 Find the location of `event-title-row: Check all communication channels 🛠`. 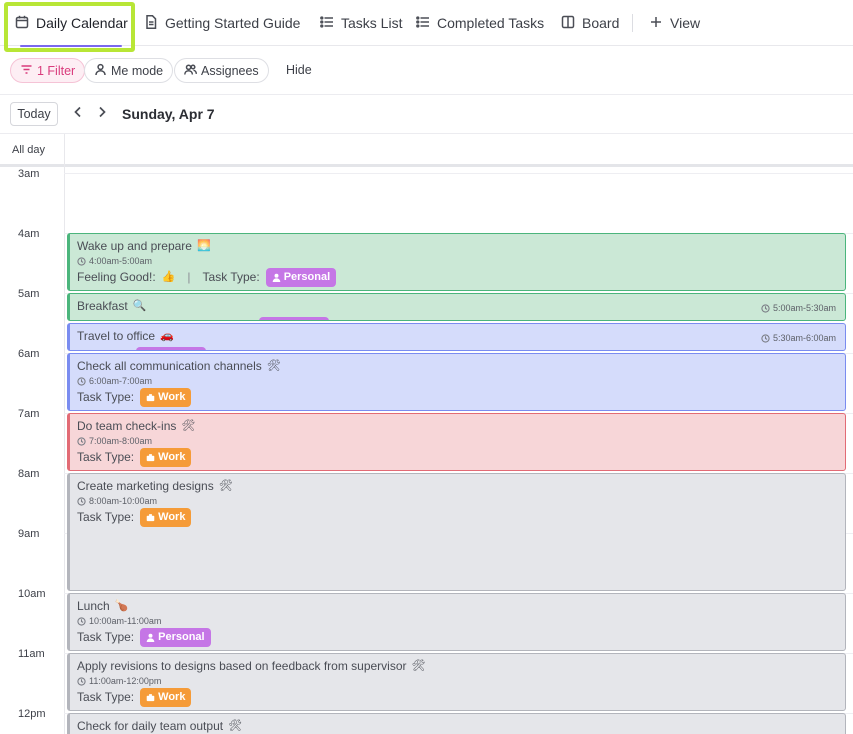

event-title-row: Check all communication channels 🛠 is located at coordinates (179, 366).